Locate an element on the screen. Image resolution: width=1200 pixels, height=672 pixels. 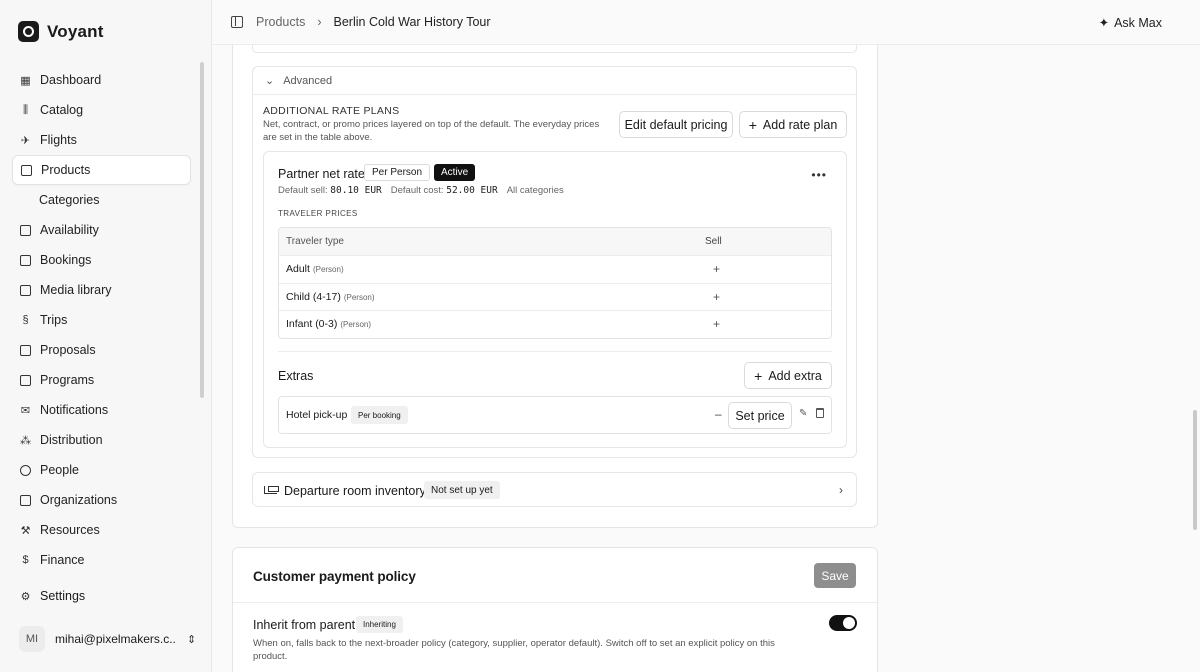
dollar-icon: $ is located at coordinates (25, 560).